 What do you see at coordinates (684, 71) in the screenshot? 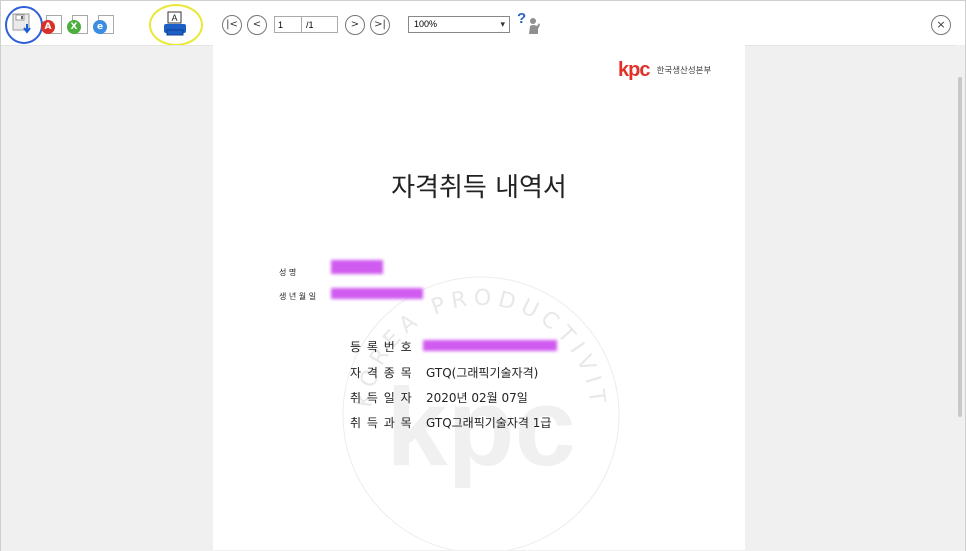
I see `logo-text: 한국생산성본부` at bounding box center [684, 71].